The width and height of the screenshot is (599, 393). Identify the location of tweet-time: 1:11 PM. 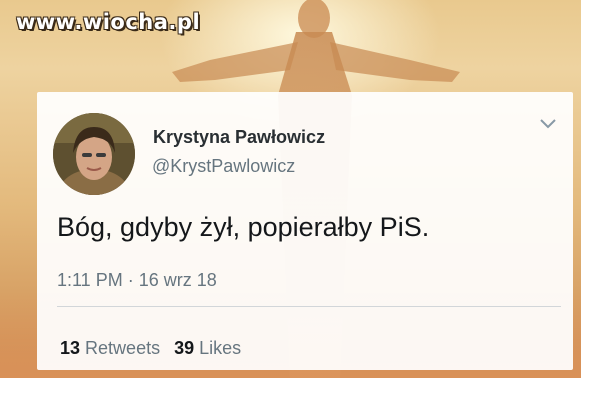
(90, 280).